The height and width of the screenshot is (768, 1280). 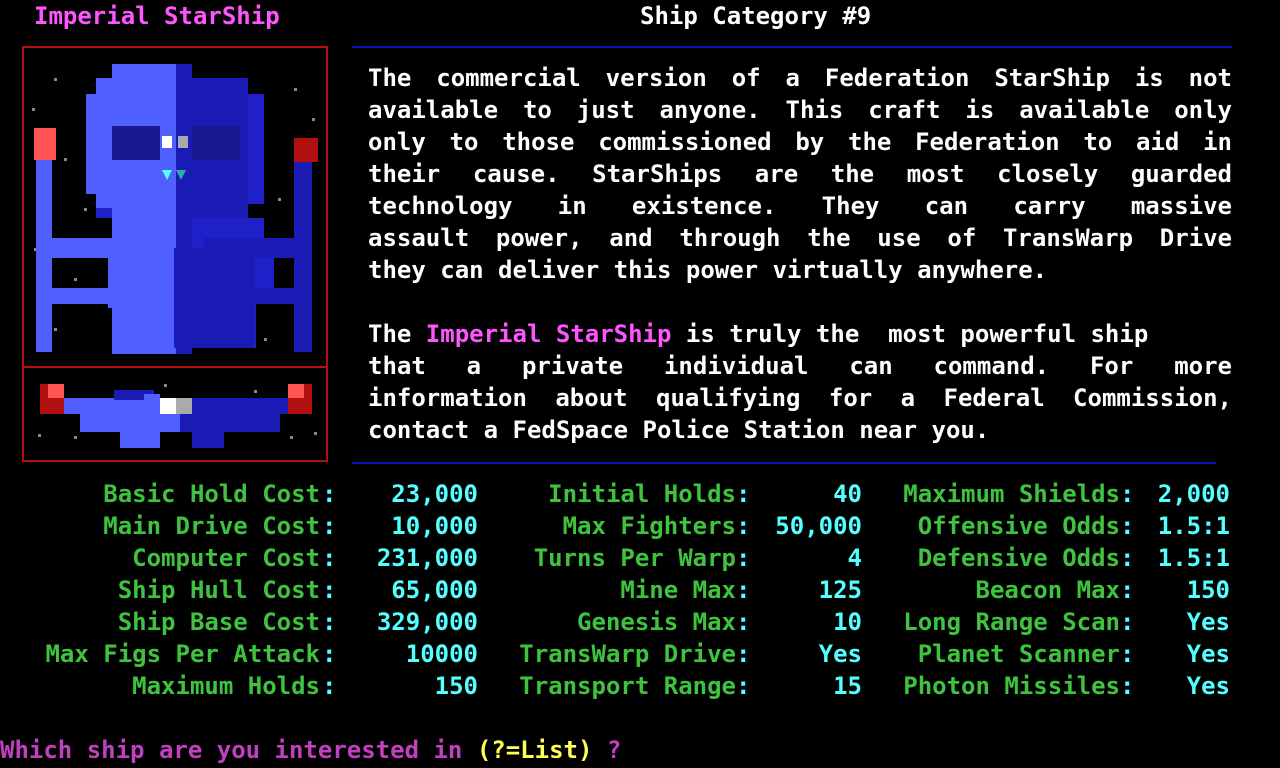 I want to click on stat-value: 125, so click(x=840, y=590).